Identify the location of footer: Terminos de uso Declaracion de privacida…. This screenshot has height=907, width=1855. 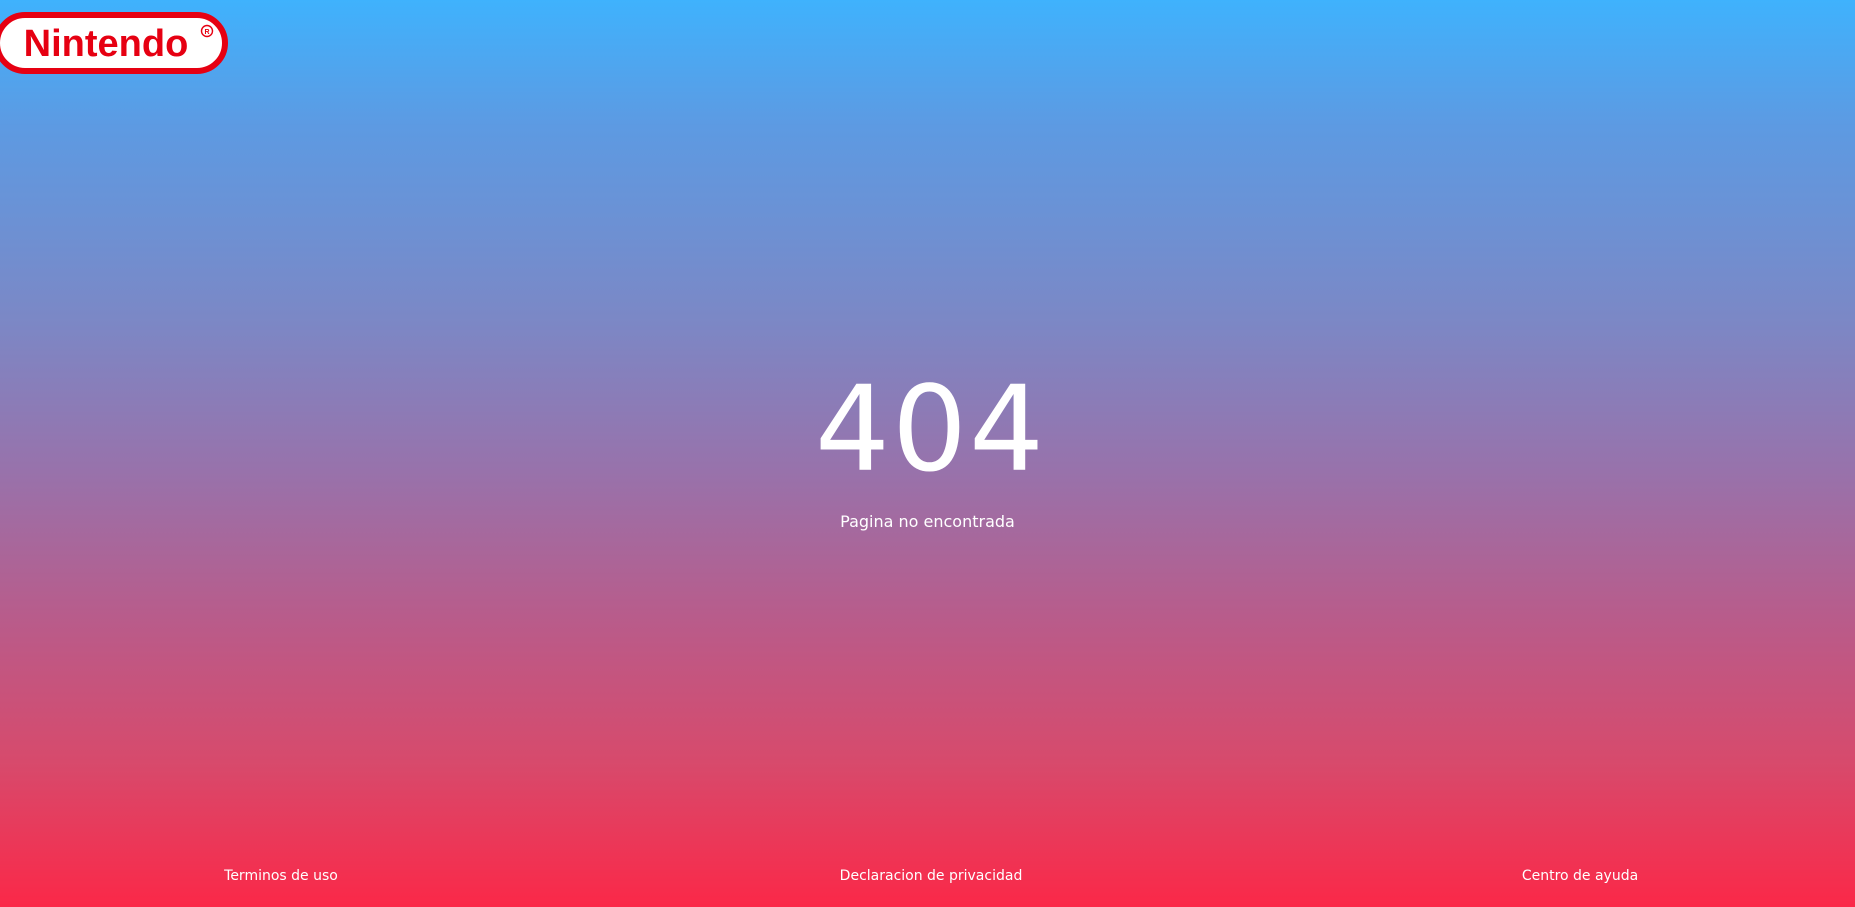
(927, 876).